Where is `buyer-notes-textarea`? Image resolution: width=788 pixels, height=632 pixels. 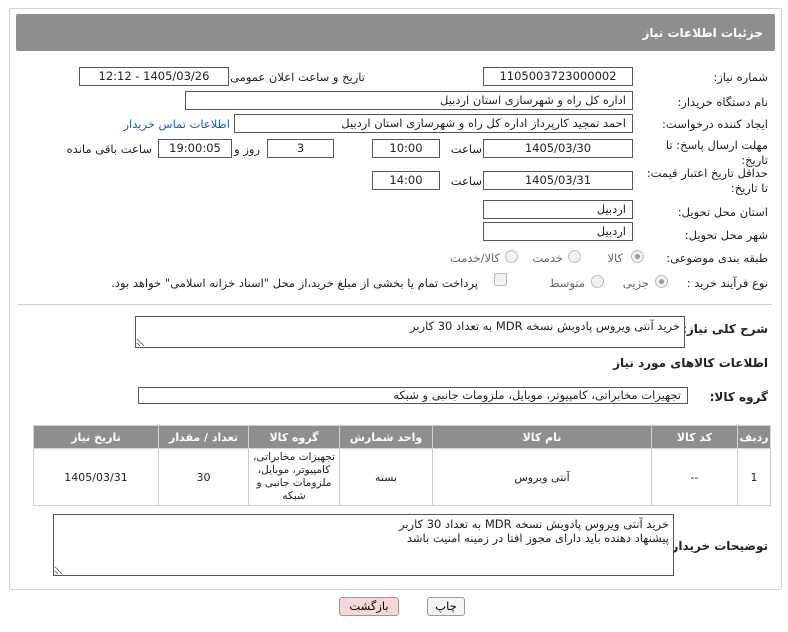
buyer-notes-textarea is located at coordinates (363, 545).